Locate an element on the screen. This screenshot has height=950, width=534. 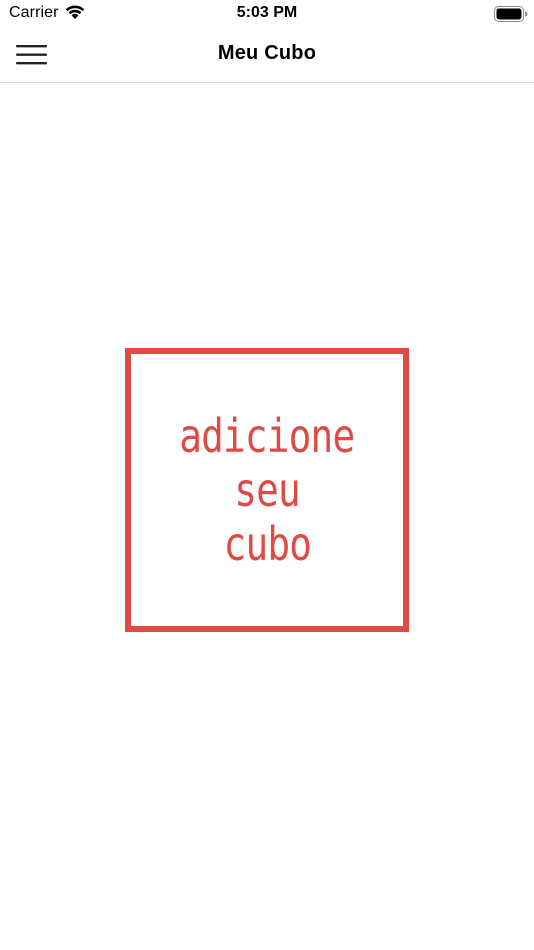
navigation-bar: Meu Cubo is located at coordinates (267, 55).